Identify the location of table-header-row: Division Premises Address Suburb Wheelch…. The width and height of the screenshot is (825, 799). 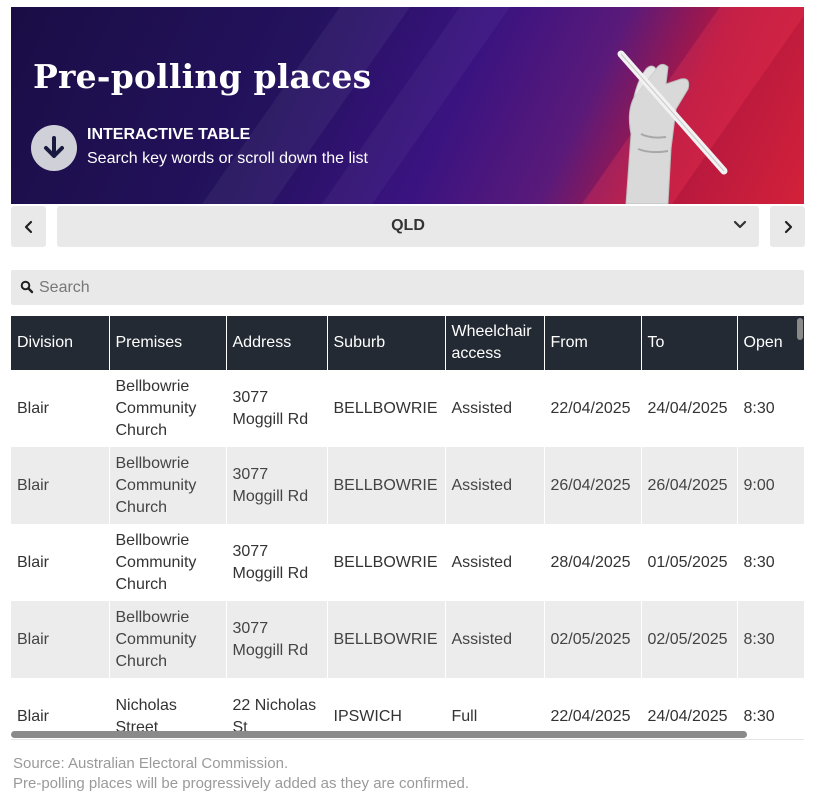
(407, 343).